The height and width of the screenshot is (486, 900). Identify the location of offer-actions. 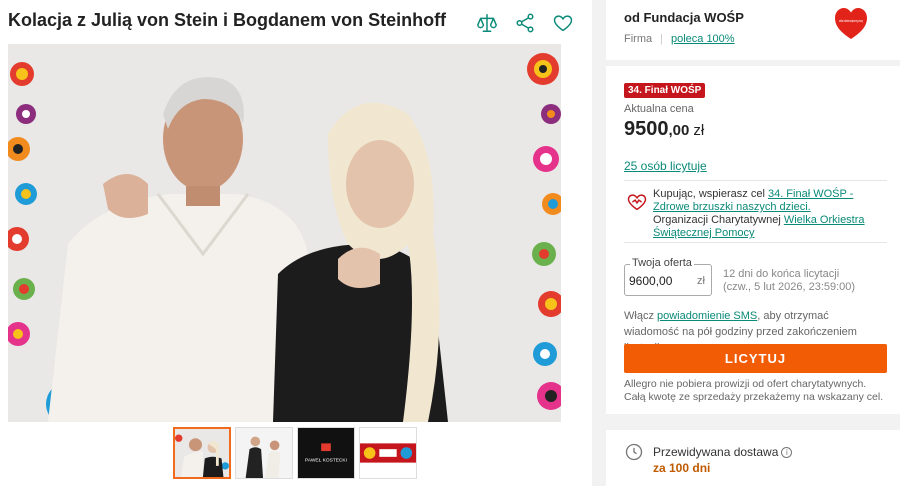
(525, 23).